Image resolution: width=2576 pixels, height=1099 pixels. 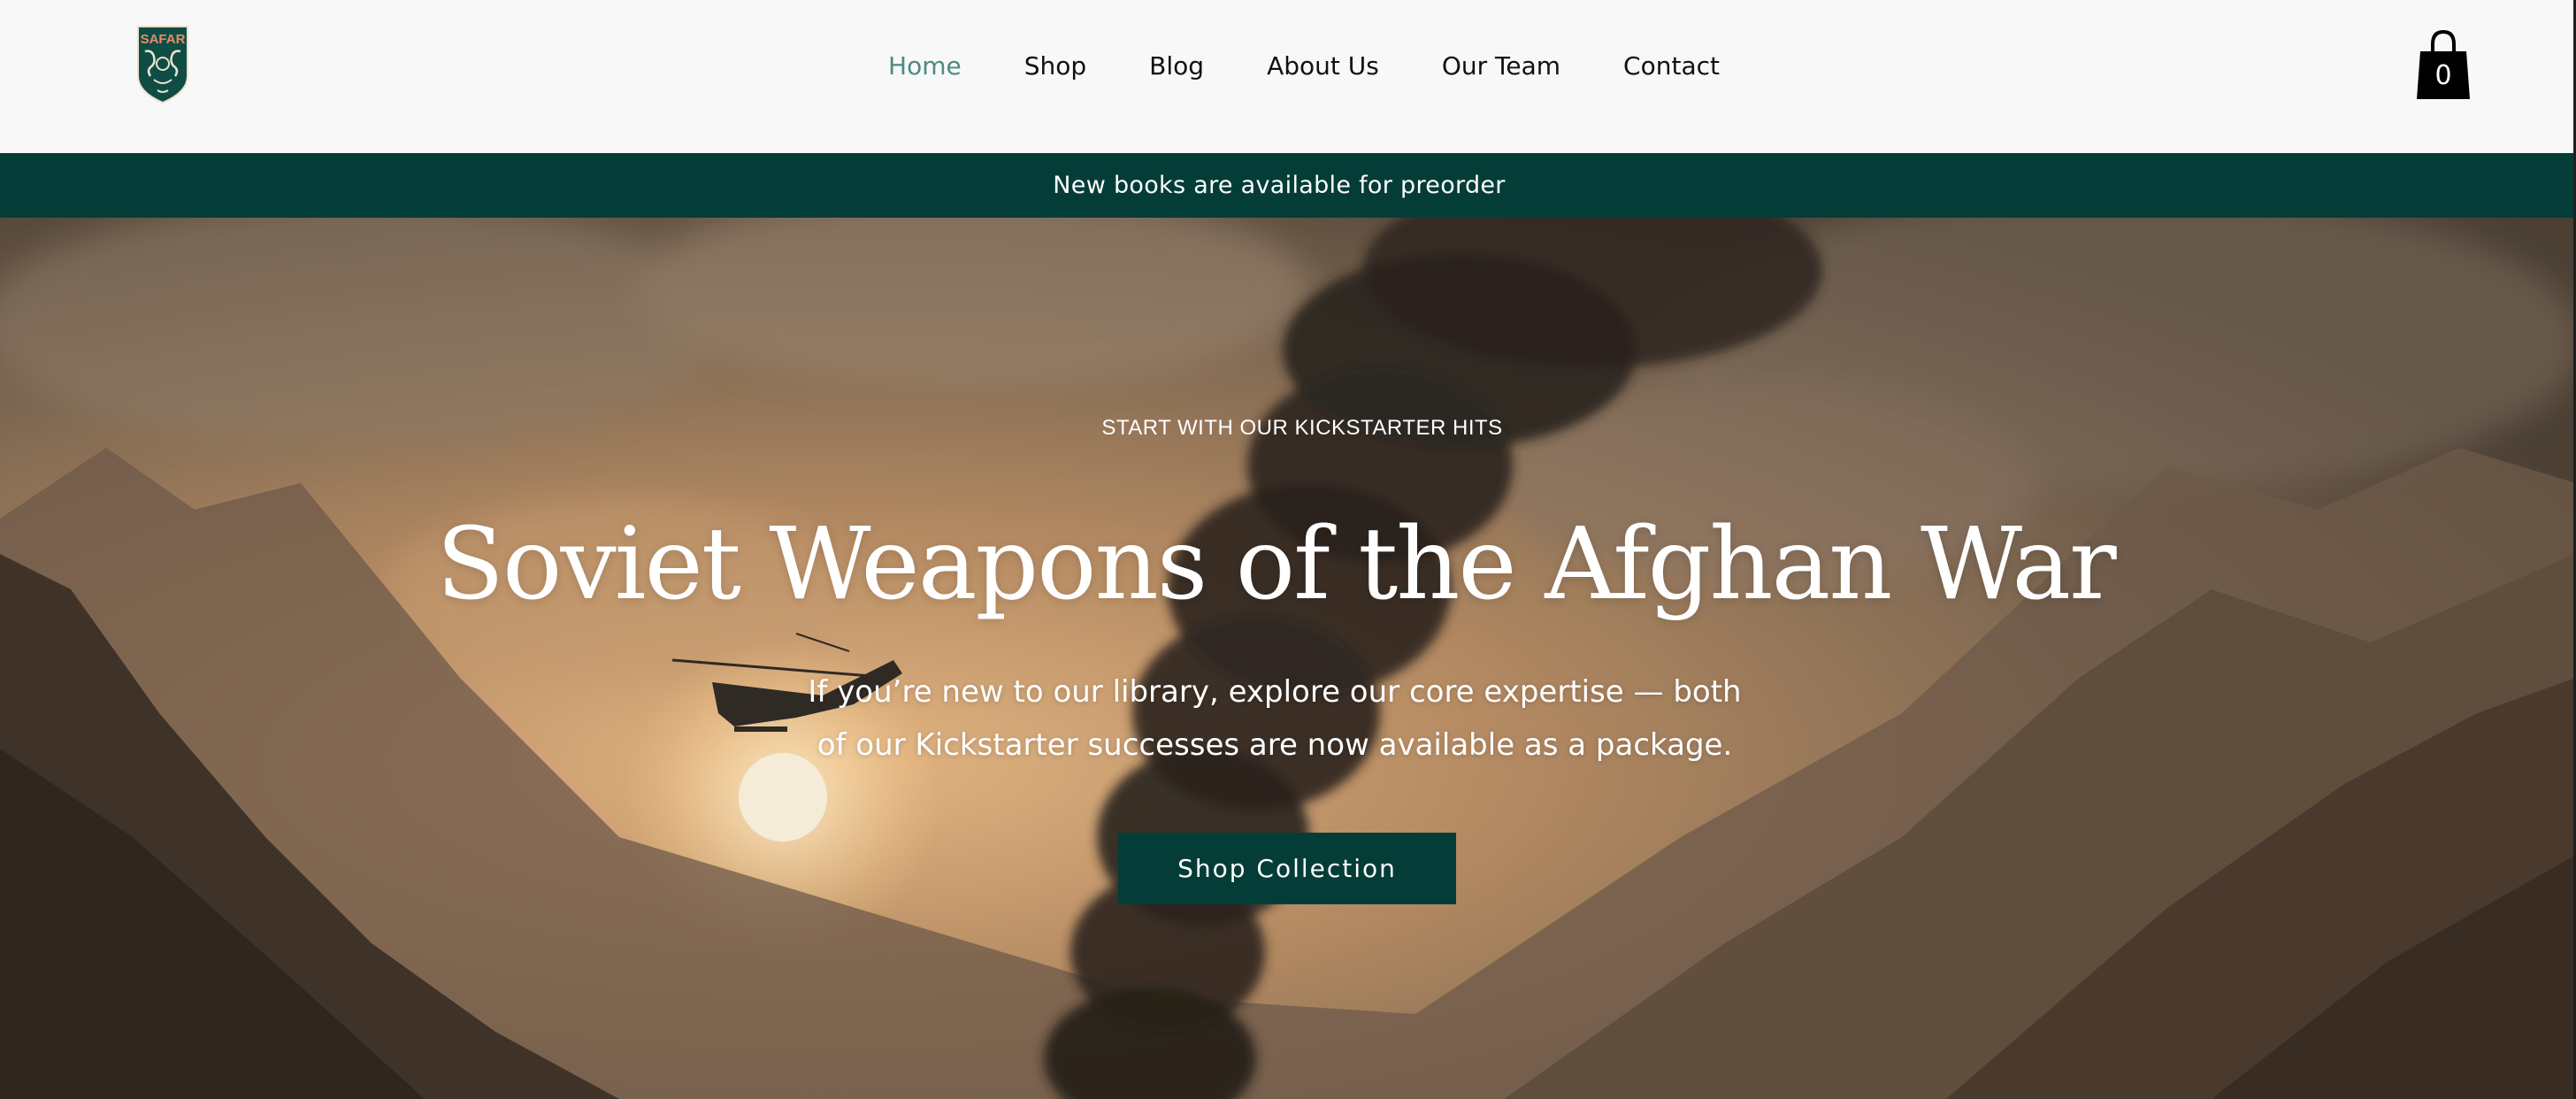 What do you see at coordinates (925, 66) in the screenshot?
I see `nav-item-home: Home` at bounding box center [925, 66].